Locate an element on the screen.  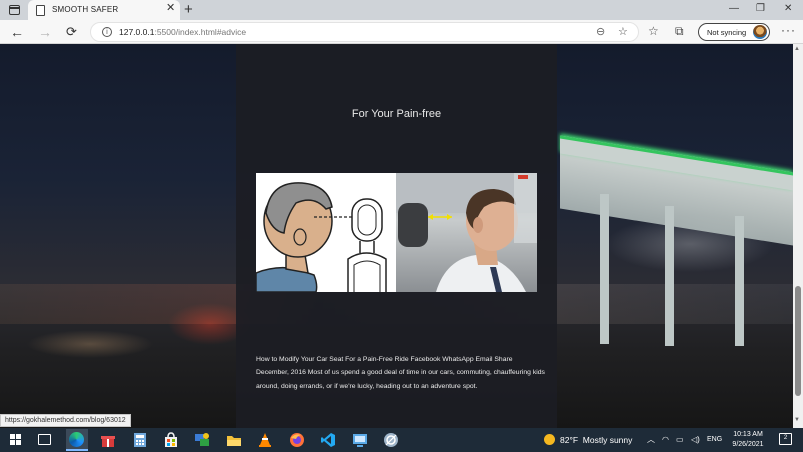
new-tab-button: + is located at coordinates (188, 10).